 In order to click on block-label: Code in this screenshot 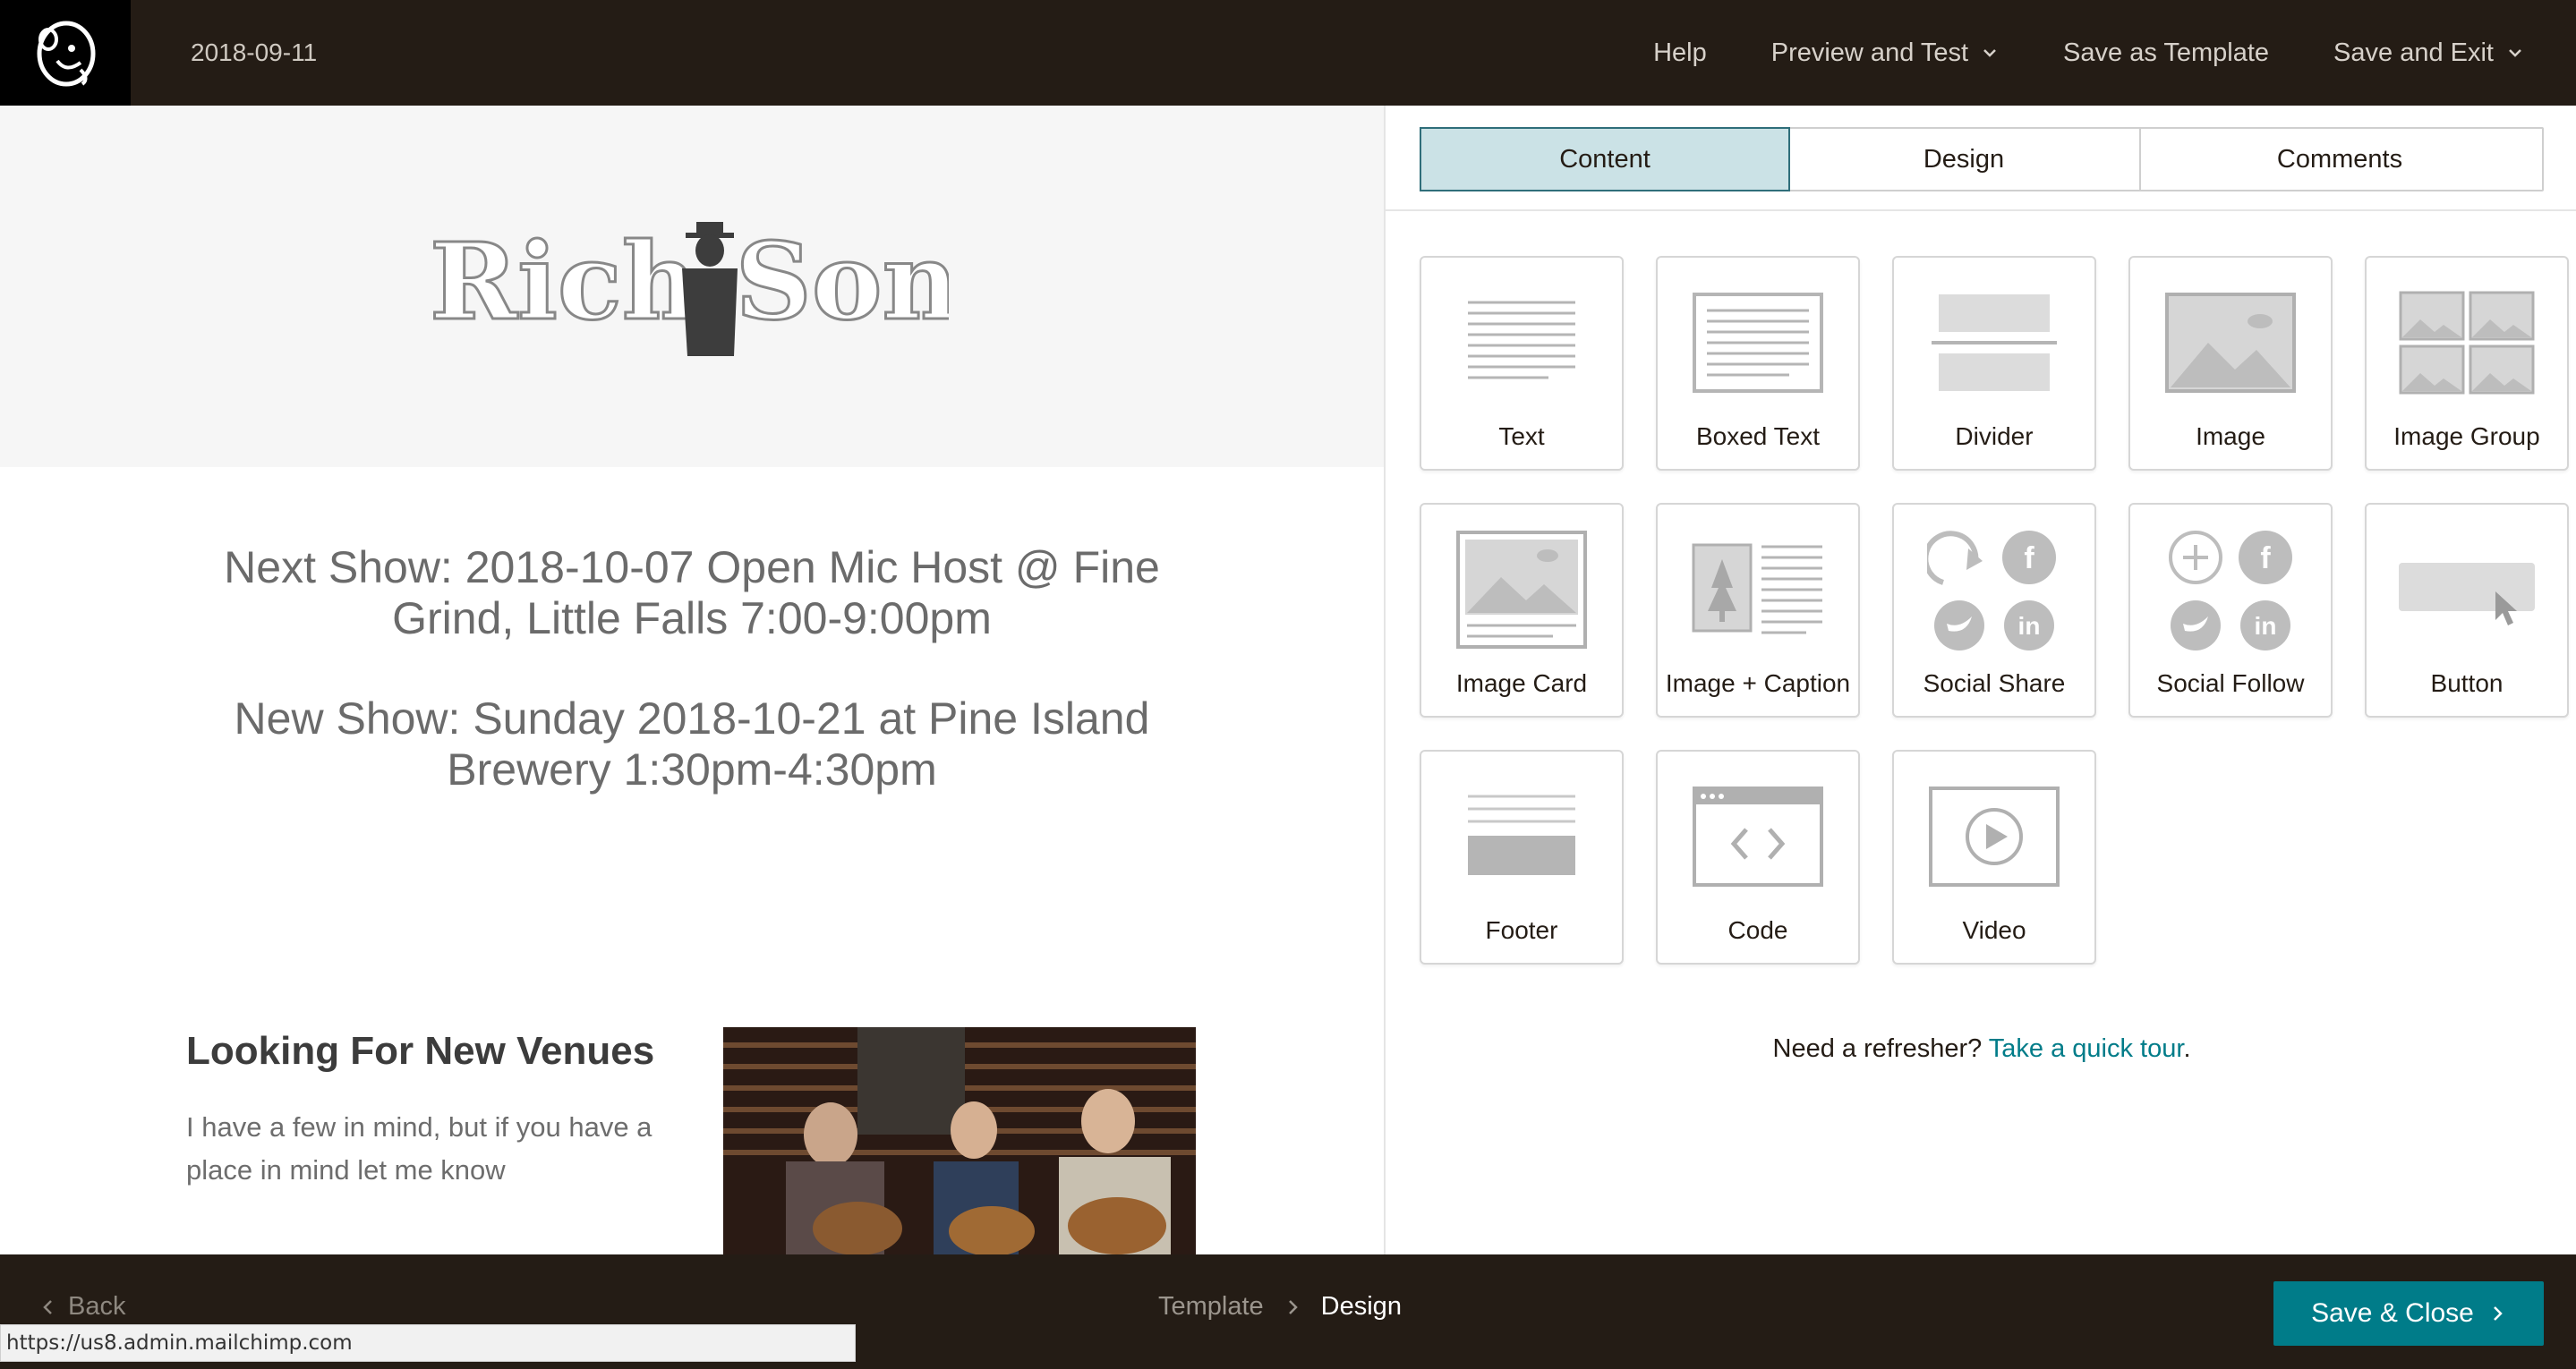, I will do `click(1757, 930)`.